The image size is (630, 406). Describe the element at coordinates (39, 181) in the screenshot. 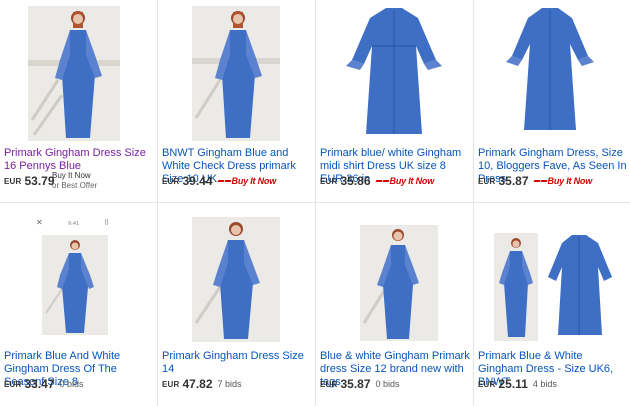

I see `price-value: 53.79` at that location.